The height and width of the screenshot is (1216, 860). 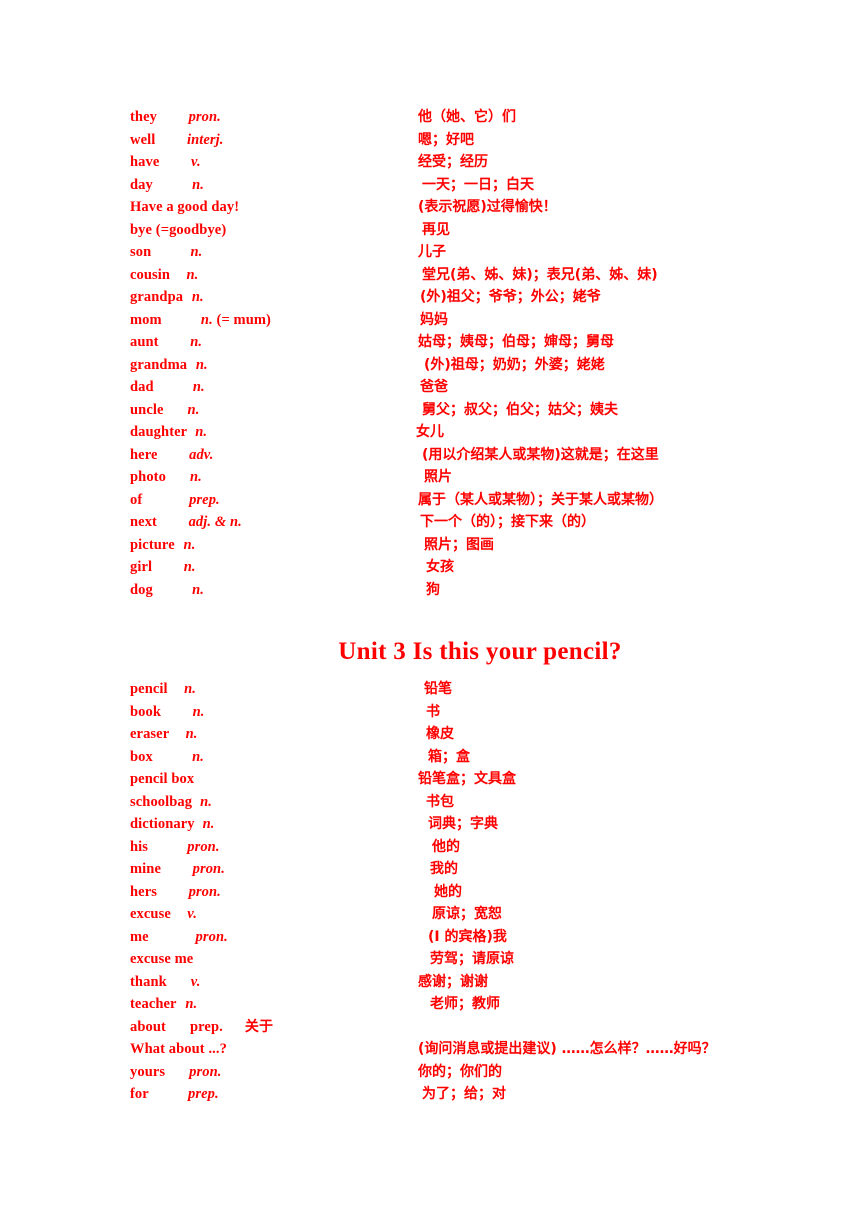 What do you see at coordinates (480, 140) in the screenshot?
I see `vocabulary-entry: well interj. 嗯；好吧` at bounding box center [480, 140].